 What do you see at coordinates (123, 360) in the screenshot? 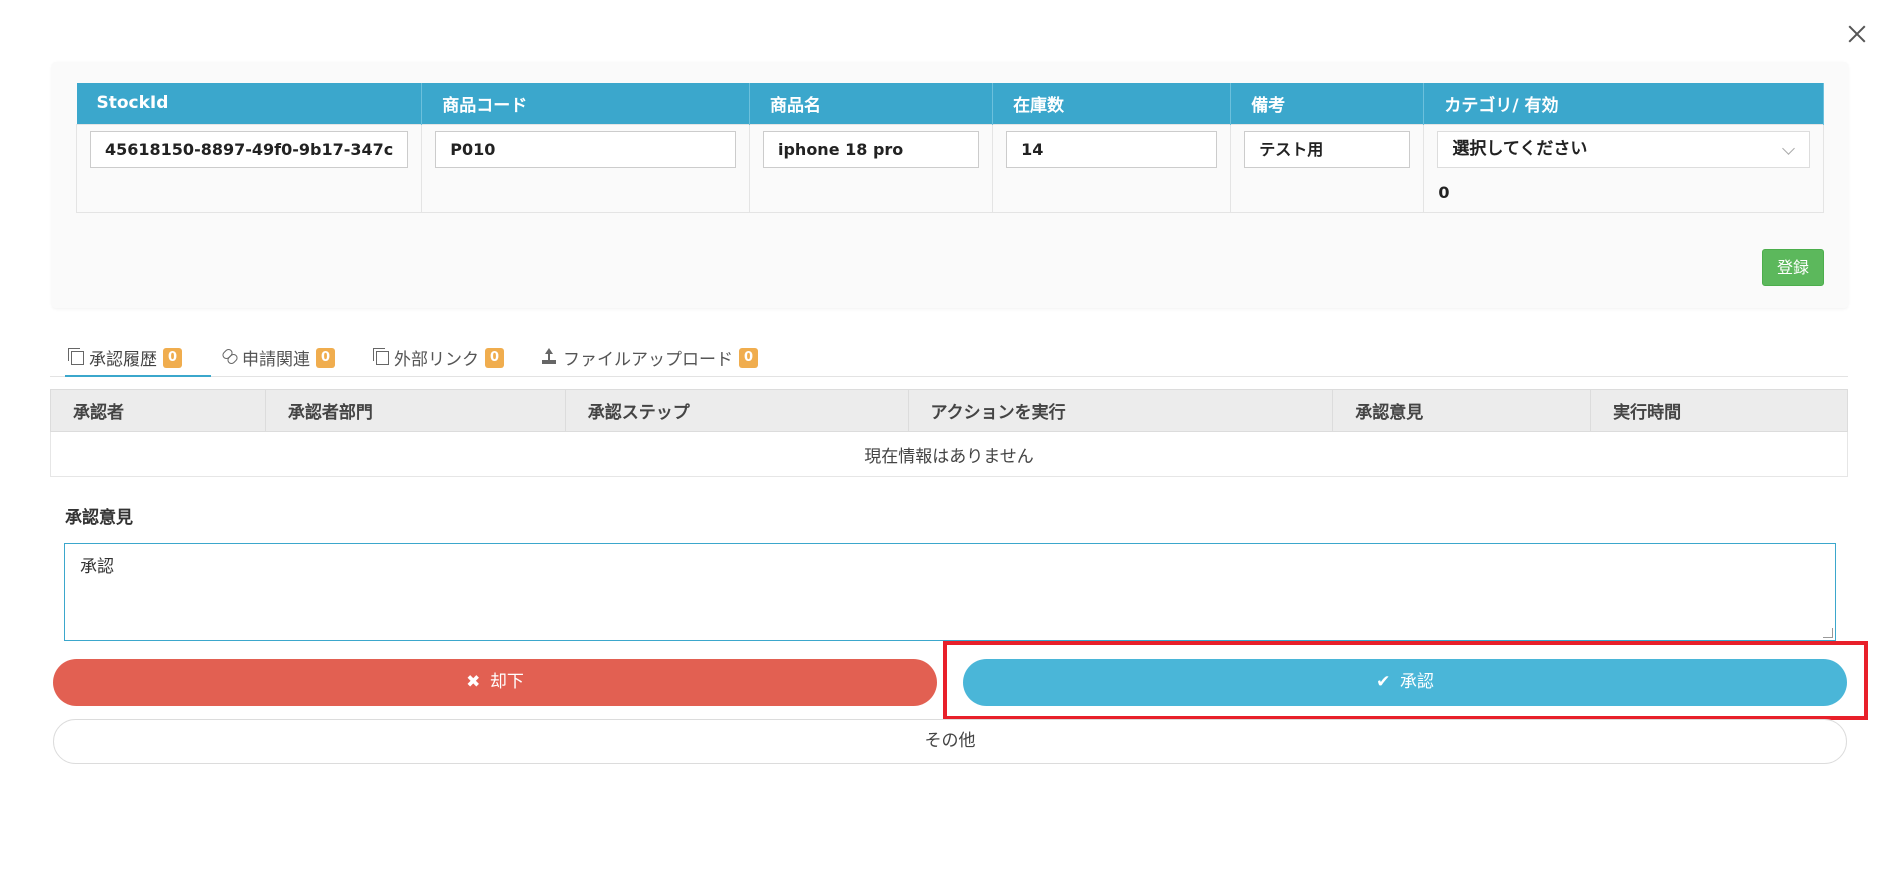
I see `tab-label: 承認履歴` at bounding box center [123, 360].